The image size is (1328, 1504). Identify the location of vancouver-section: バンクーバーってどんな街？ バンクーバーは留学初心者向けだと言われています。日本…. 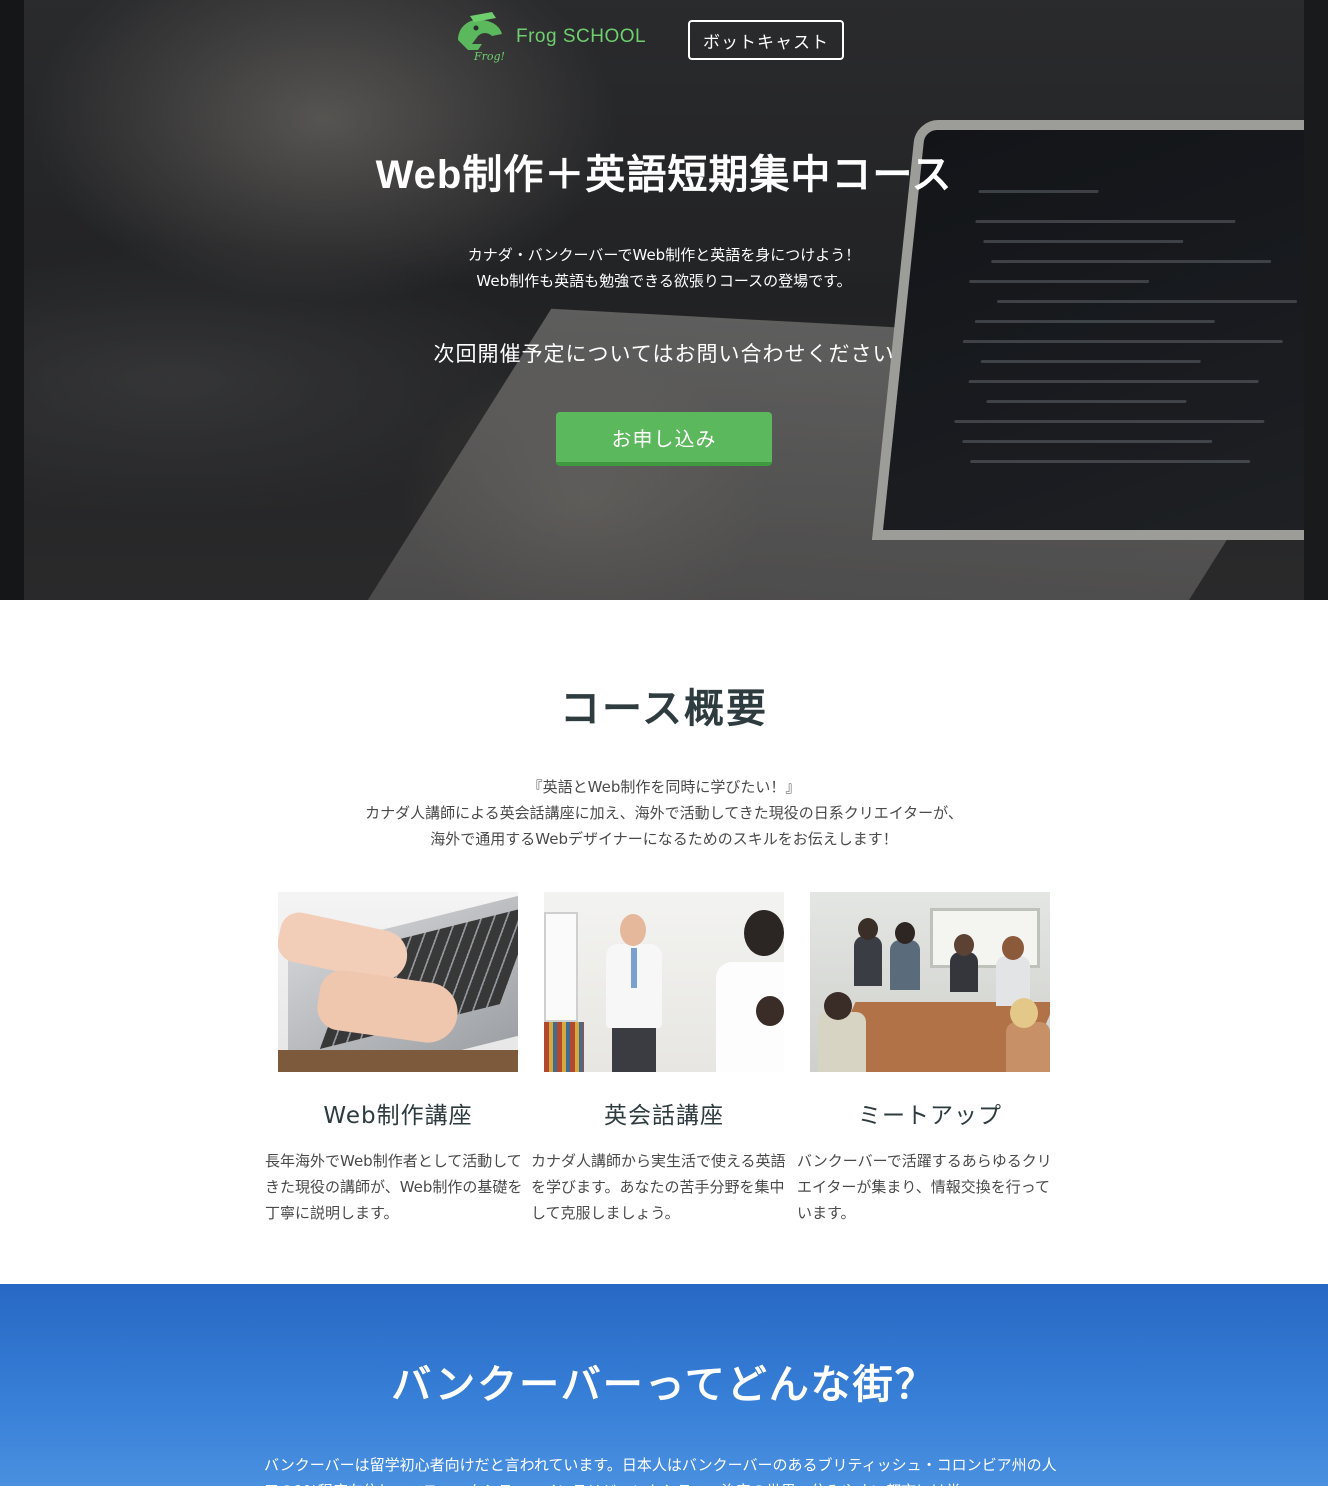
(664, 1392).